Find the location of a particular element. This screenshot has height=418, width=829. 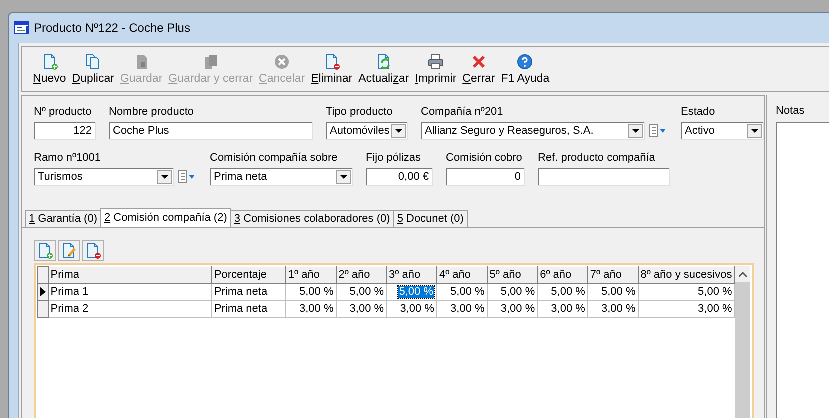

field-label: Nº producto is located at coordinates (63, 112).